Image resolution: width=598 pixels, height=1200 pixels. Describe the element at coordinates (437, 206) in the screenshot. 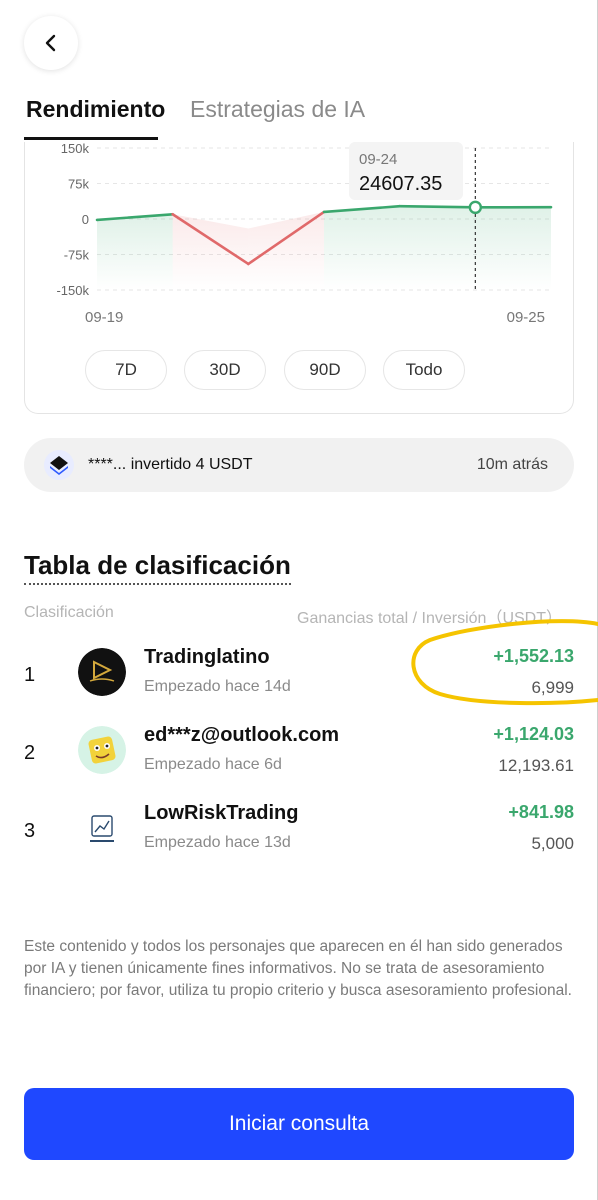

I see `series-line-segment` at that location.